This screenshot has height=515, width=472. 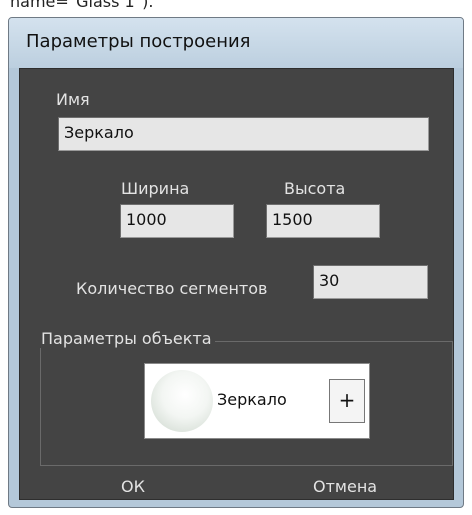 What do you see at coordinates (323, 221) in the screenshot?
I see `height-field: 1500` at bounding box center [323, 221].